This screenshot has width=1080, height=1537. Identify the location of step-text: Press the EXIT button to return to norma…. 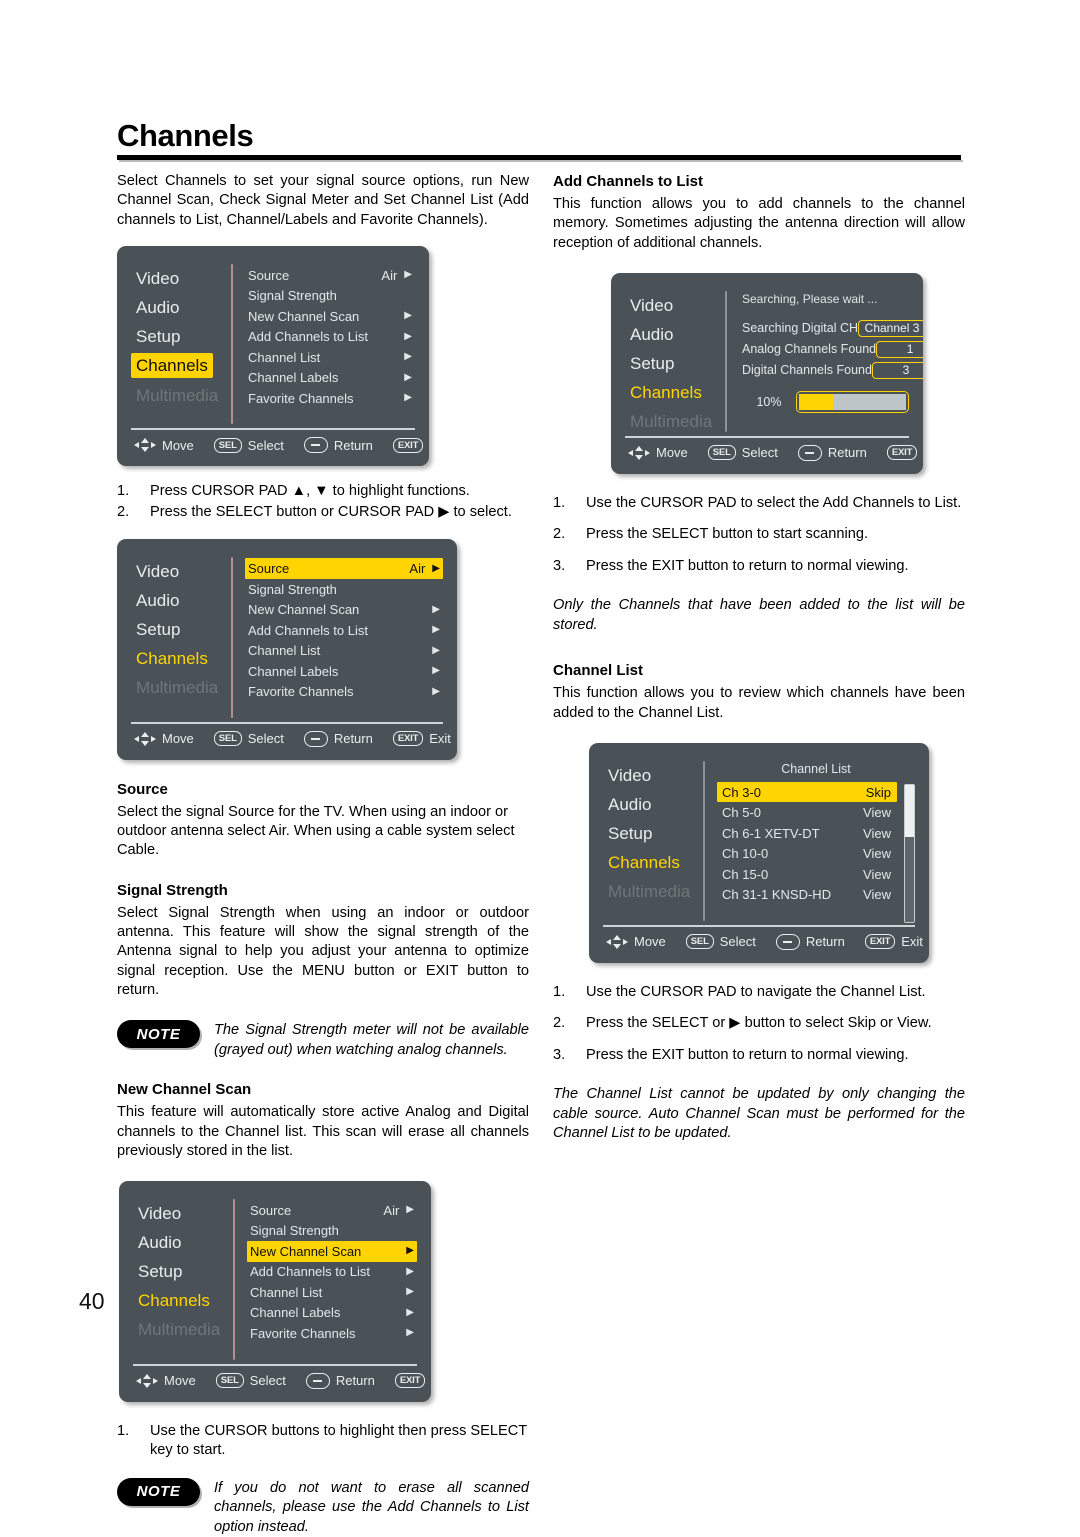
(747, 565).